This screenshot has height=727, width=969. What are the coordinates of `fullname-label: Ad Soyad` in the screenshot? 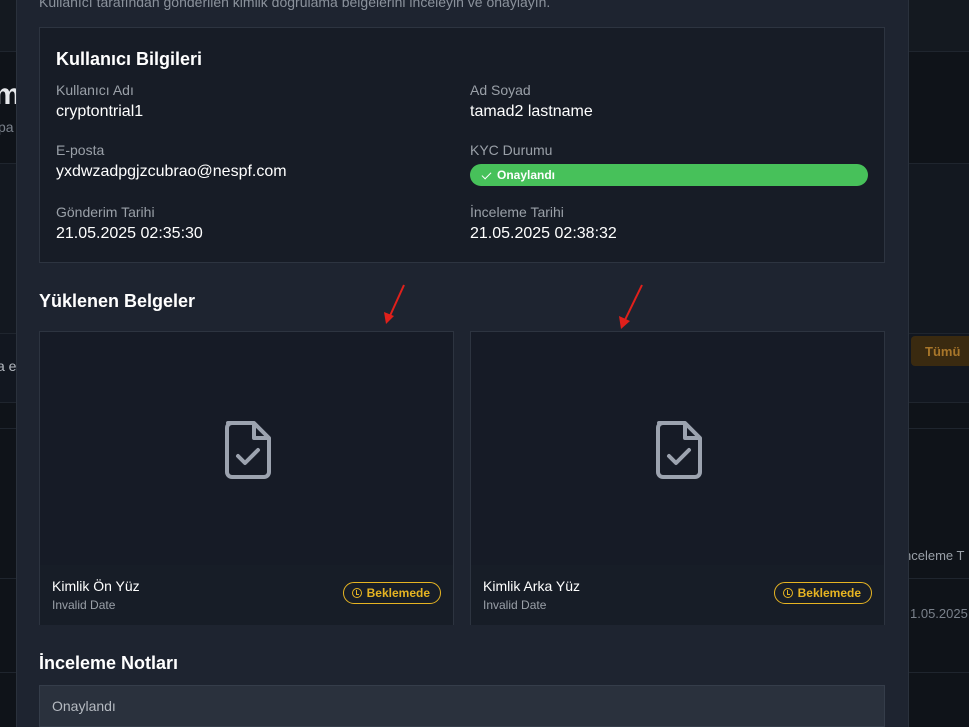 It's located at (500, 90).